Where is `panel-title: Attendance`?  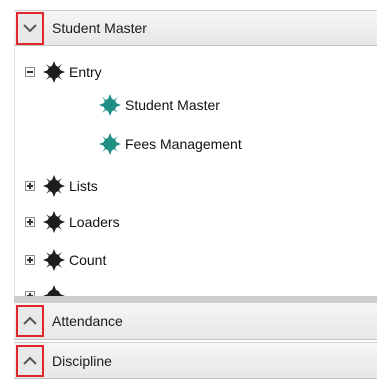 panel-title: Attendance is located at coordinates (87, 321).